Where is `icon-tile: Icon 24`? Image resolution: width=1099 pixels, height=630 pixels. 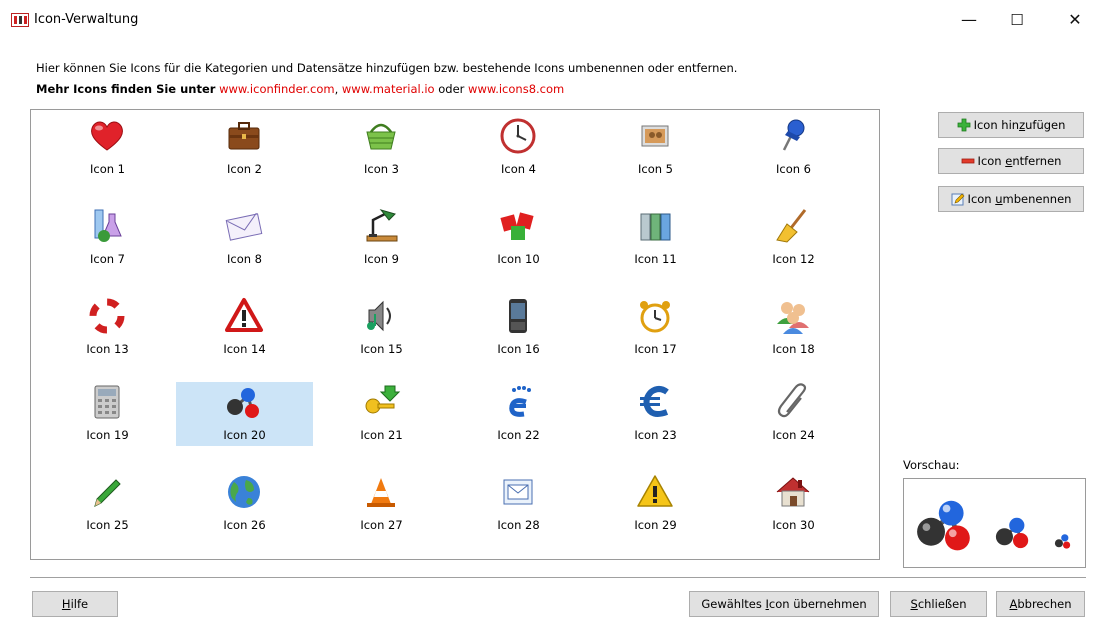 icon-tile: Icon 24 is located at coordinates (793, 414).